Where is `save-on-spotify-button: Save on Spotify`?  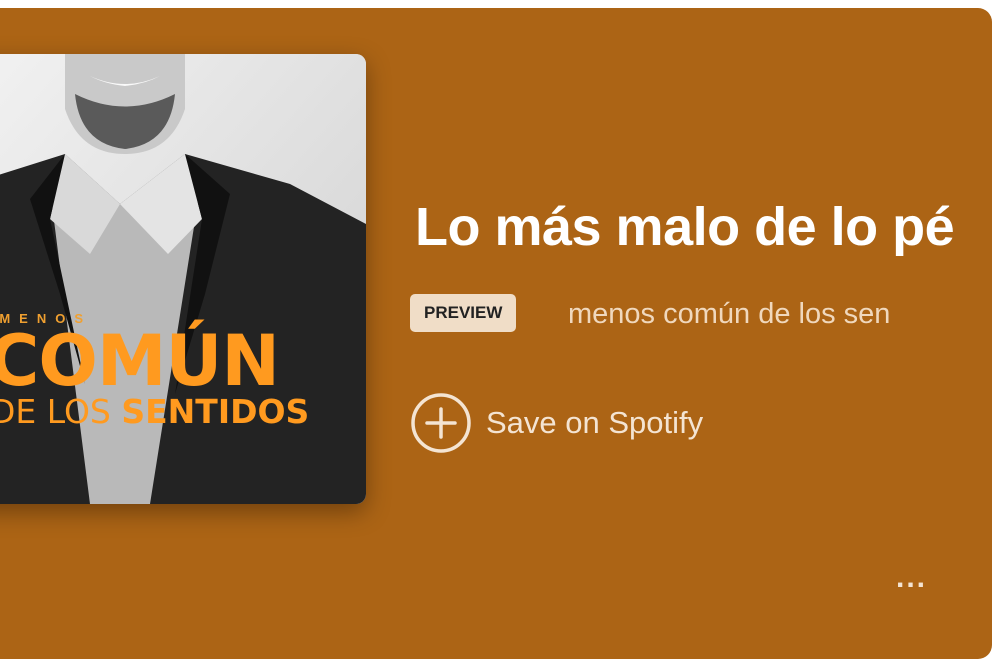 save-on-spotify-button: Save on Spotify is located at coordinates (556, 423).